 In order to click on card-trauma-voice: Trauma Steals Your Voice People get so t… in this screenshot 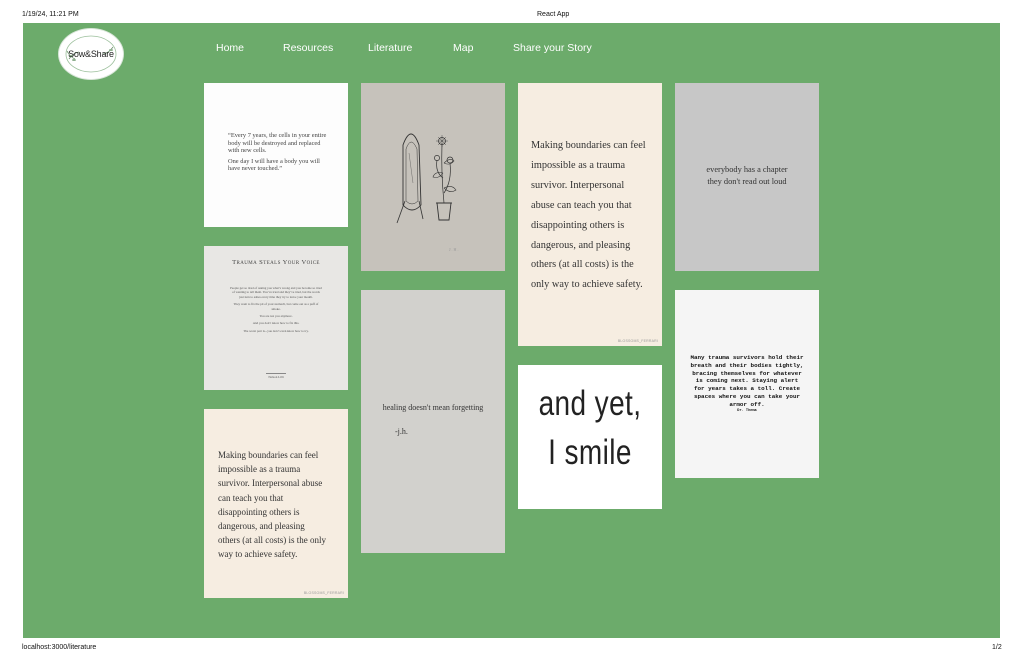, I will do `click(276, 318)`.